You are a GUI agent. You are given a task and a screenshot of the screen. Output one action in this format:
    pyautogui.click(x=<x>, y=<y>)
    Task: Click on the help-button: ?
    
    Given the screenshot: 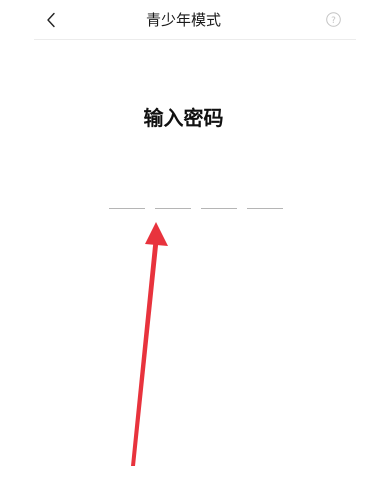 What is the action you would take?
    pyautogui.click(x=333, y=19)
    